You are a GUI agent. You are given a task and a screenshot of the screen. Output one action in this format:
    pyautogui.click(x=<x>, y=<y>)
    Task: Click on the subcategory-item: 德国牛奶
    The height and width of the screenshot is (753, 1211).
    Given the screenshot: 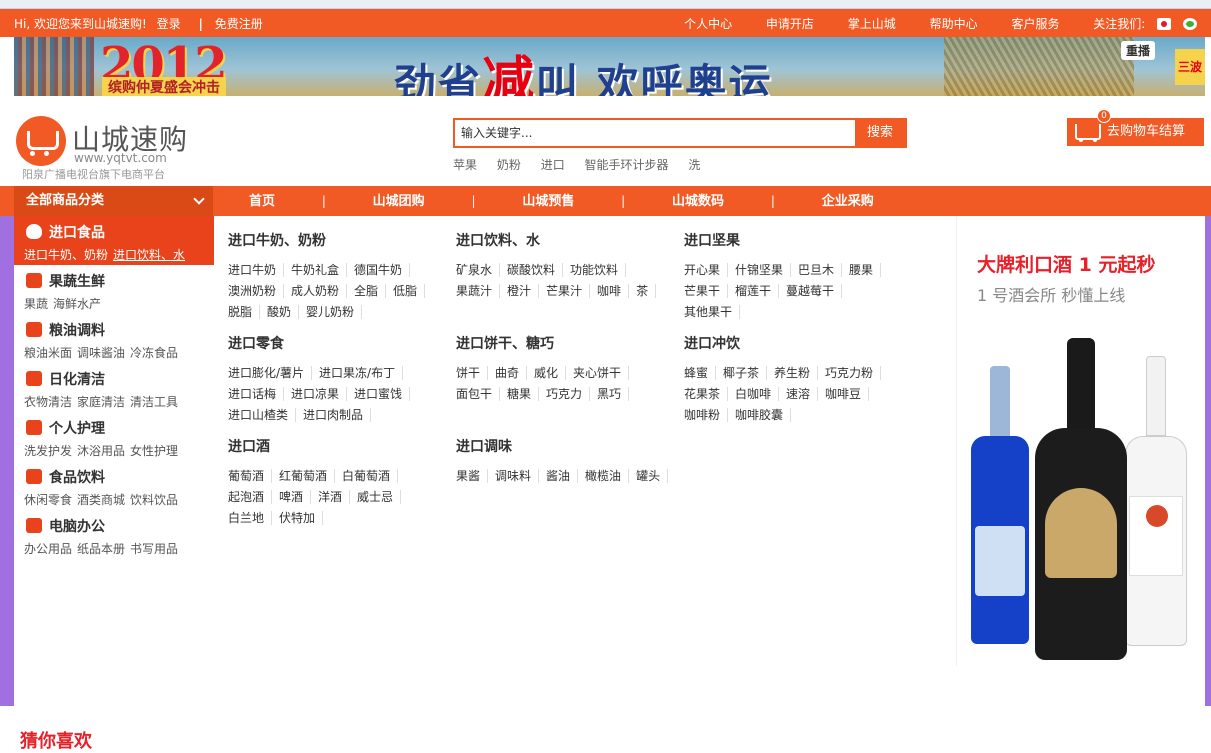 What is the action you would take?
    pyautogui.click(x=382, y=270)
    